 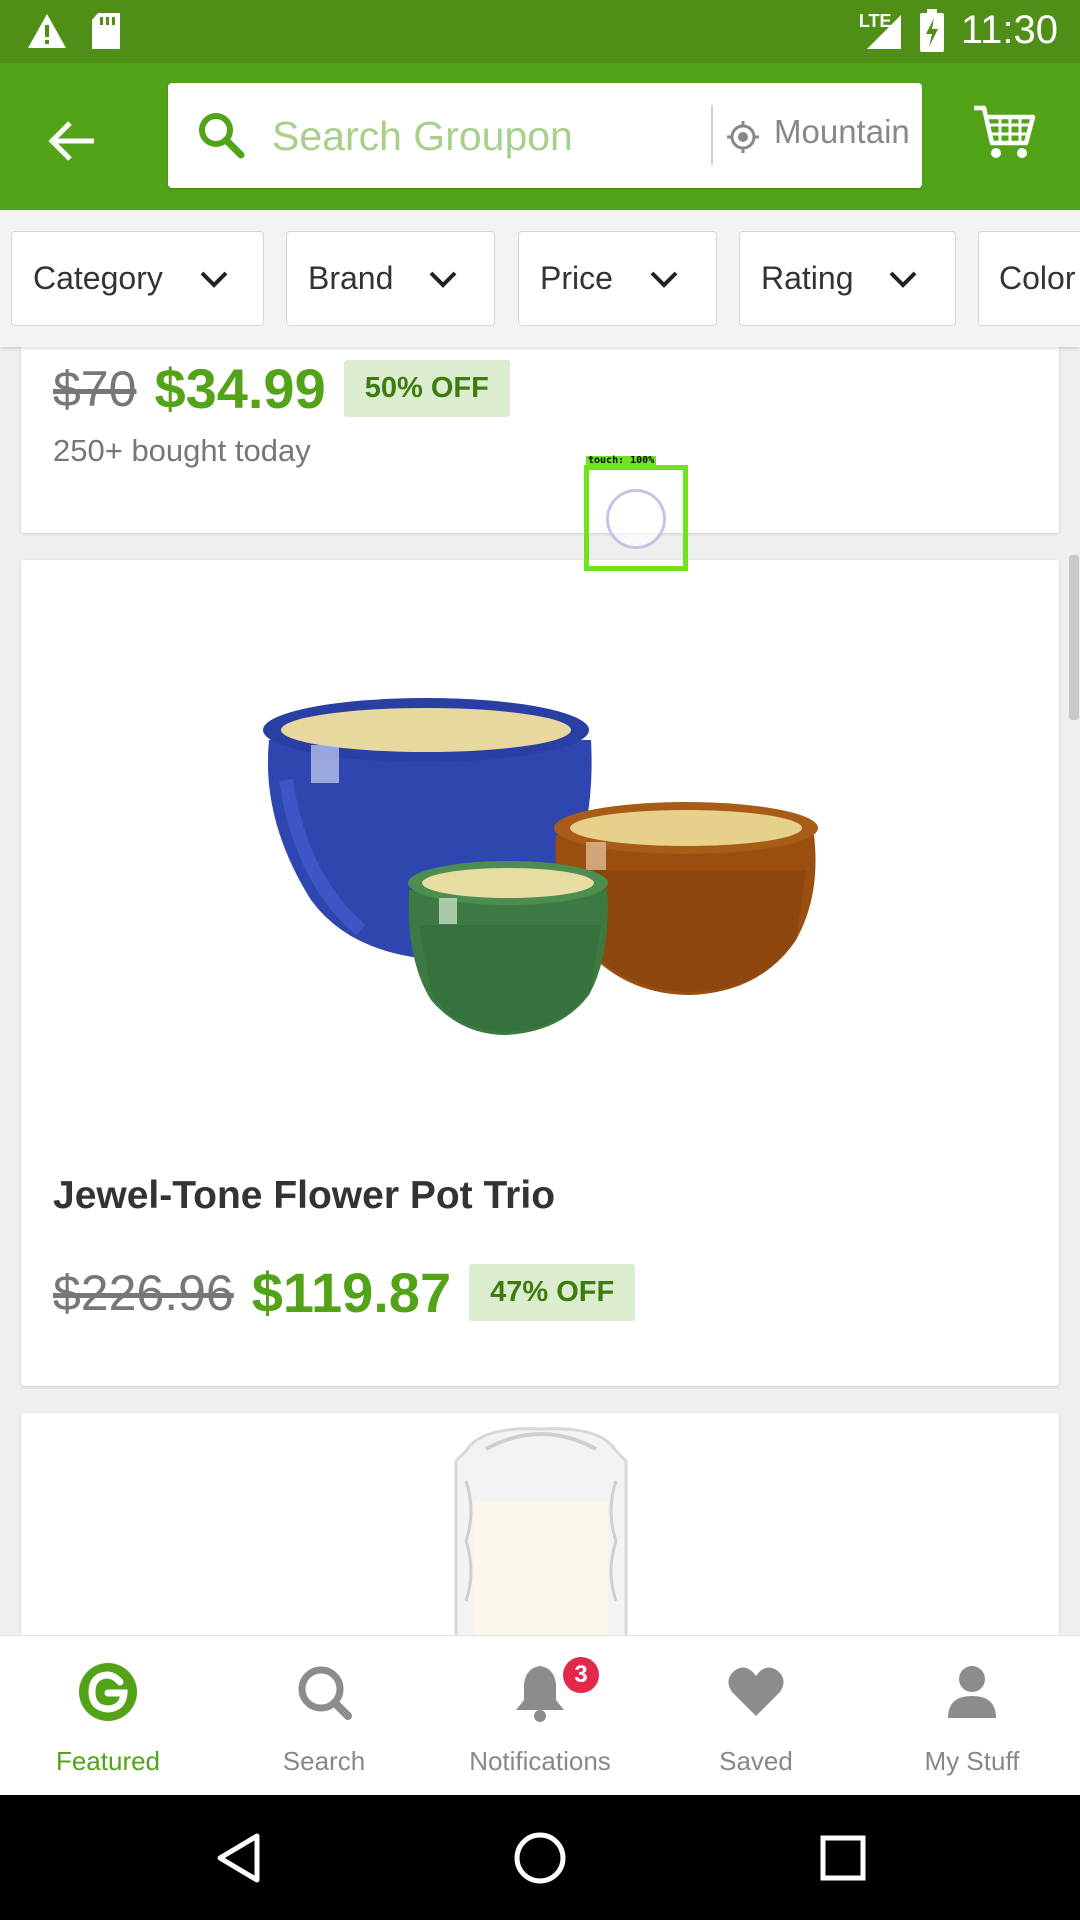 I want to click on nav-search: Search, so click(x=324, y=1716).